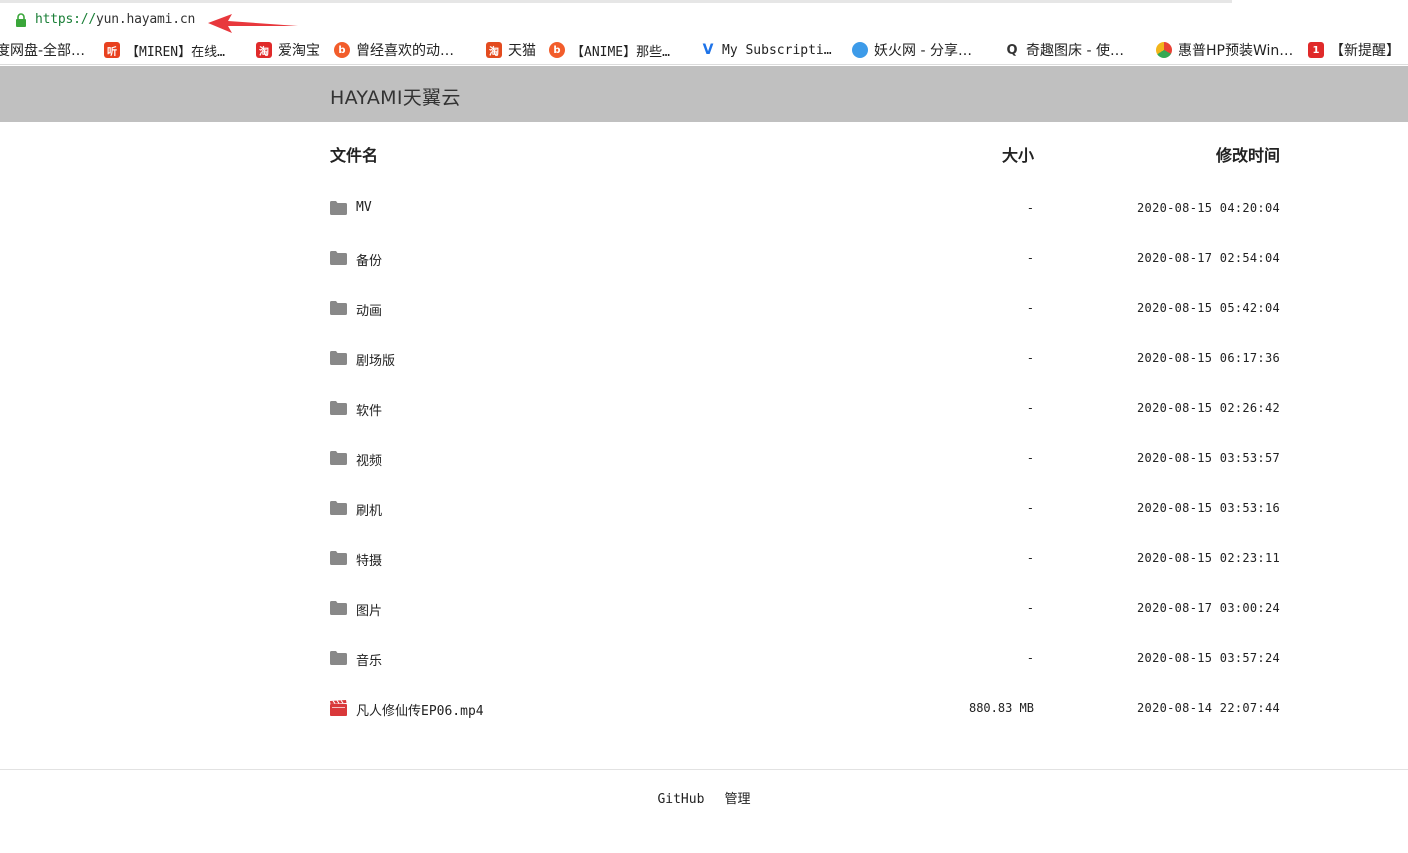 The height and width of the screenshot is (853, 1408). Describe the element at coordinates (1208, 658) in the screenshot. I see `file-modified-time: 2020-08-15 03:57:24` at that location.